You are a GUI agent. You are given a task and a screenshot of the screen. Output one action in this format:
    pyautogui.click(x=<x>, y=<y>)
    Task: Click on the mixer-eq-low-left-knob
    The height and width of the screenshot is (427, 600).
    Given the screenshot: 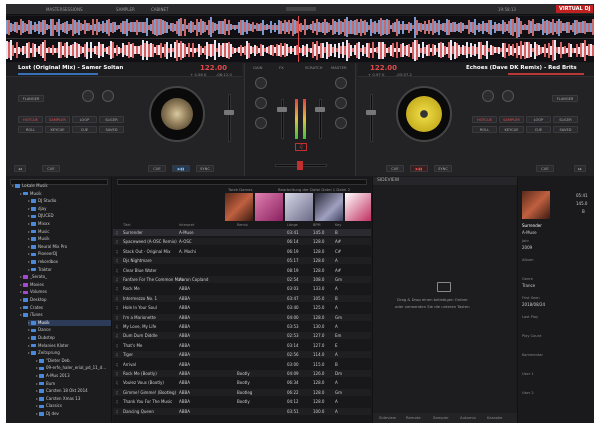 What is the action you would take?
    pyautogui.click(x=261, y=123)
    